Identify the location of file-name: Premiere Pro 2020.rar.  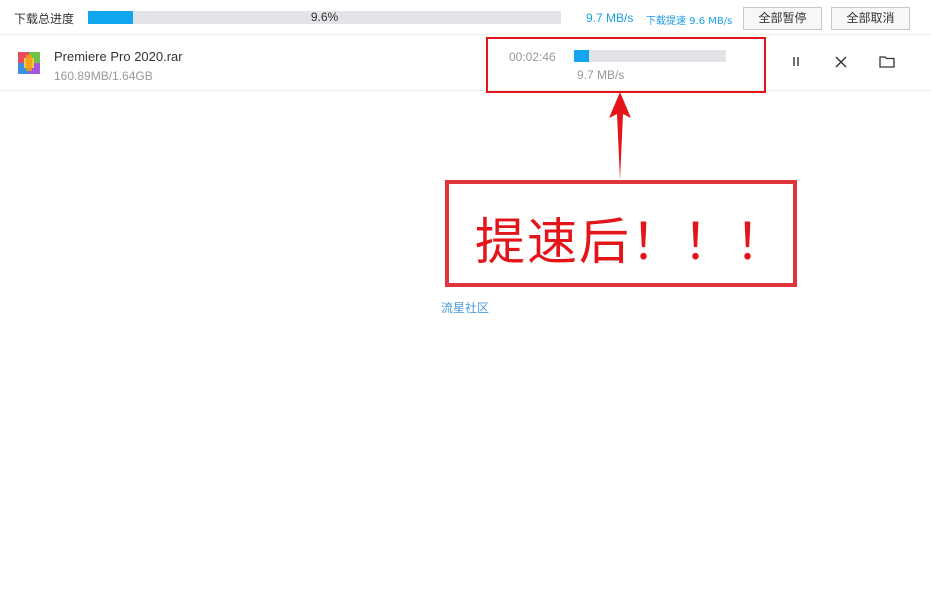
(118, 56).